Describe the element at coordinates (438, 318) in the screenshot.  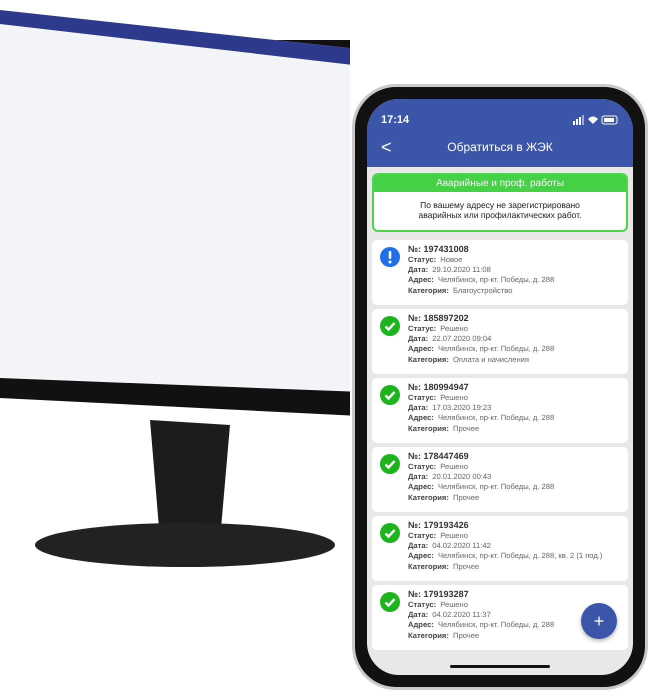
I see `request-number: №: 185897202` at that location.